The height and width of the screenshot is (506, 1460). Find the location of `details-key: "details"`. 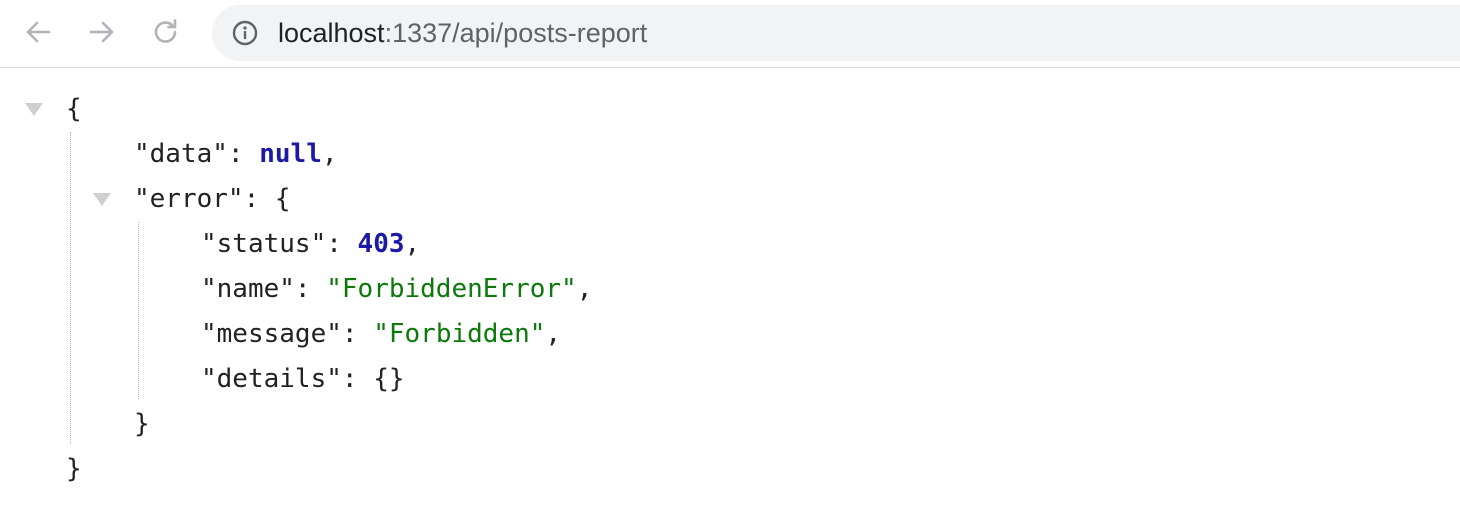

details-key: "details" is located at coordinates (271, 379).